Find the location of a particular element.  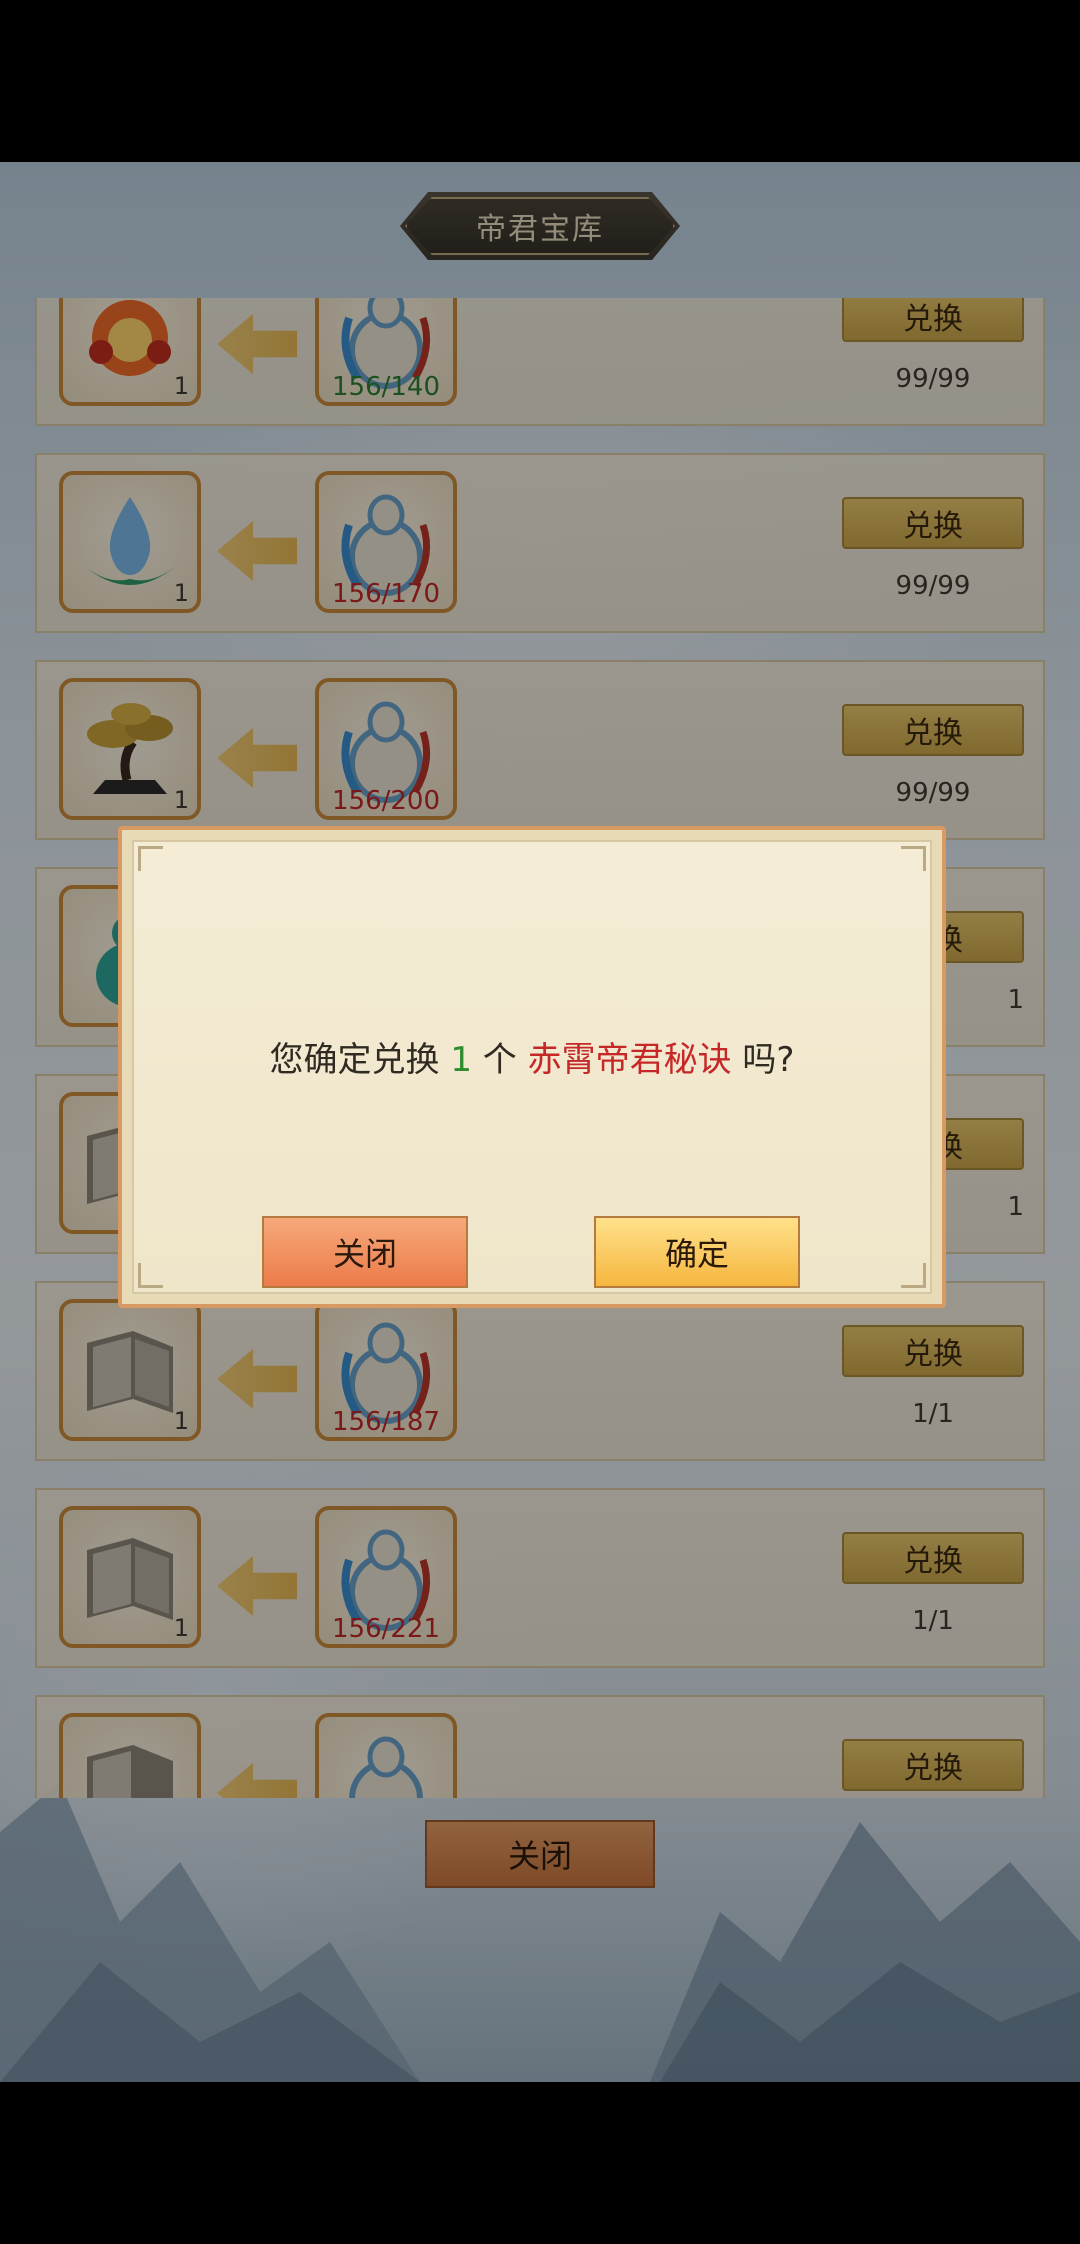

confirm-message: 您确定兑换 1 个 赤霄帝君秘诀 吗? is located at coordinates (532, 1056).